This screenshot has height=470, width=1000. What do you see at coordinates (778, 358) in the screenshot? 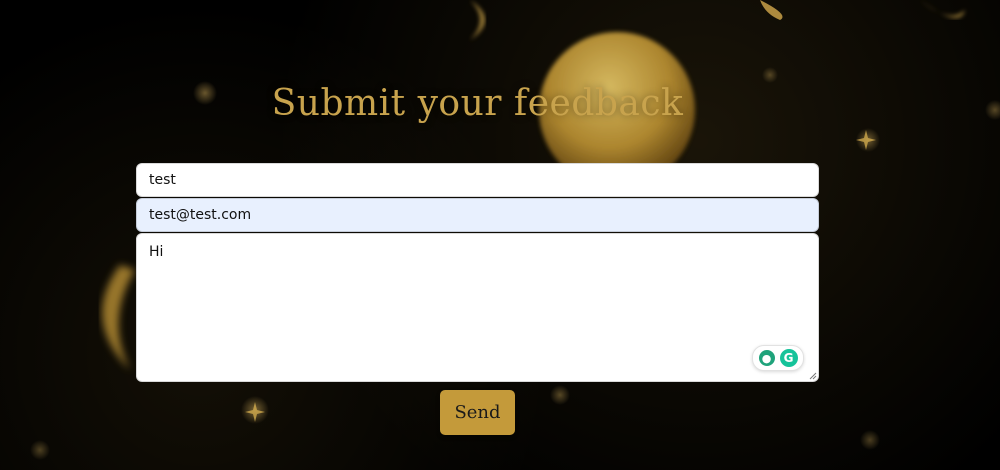
I see `writing-assistant-widget: ● G` at bounding box center [778, 358].